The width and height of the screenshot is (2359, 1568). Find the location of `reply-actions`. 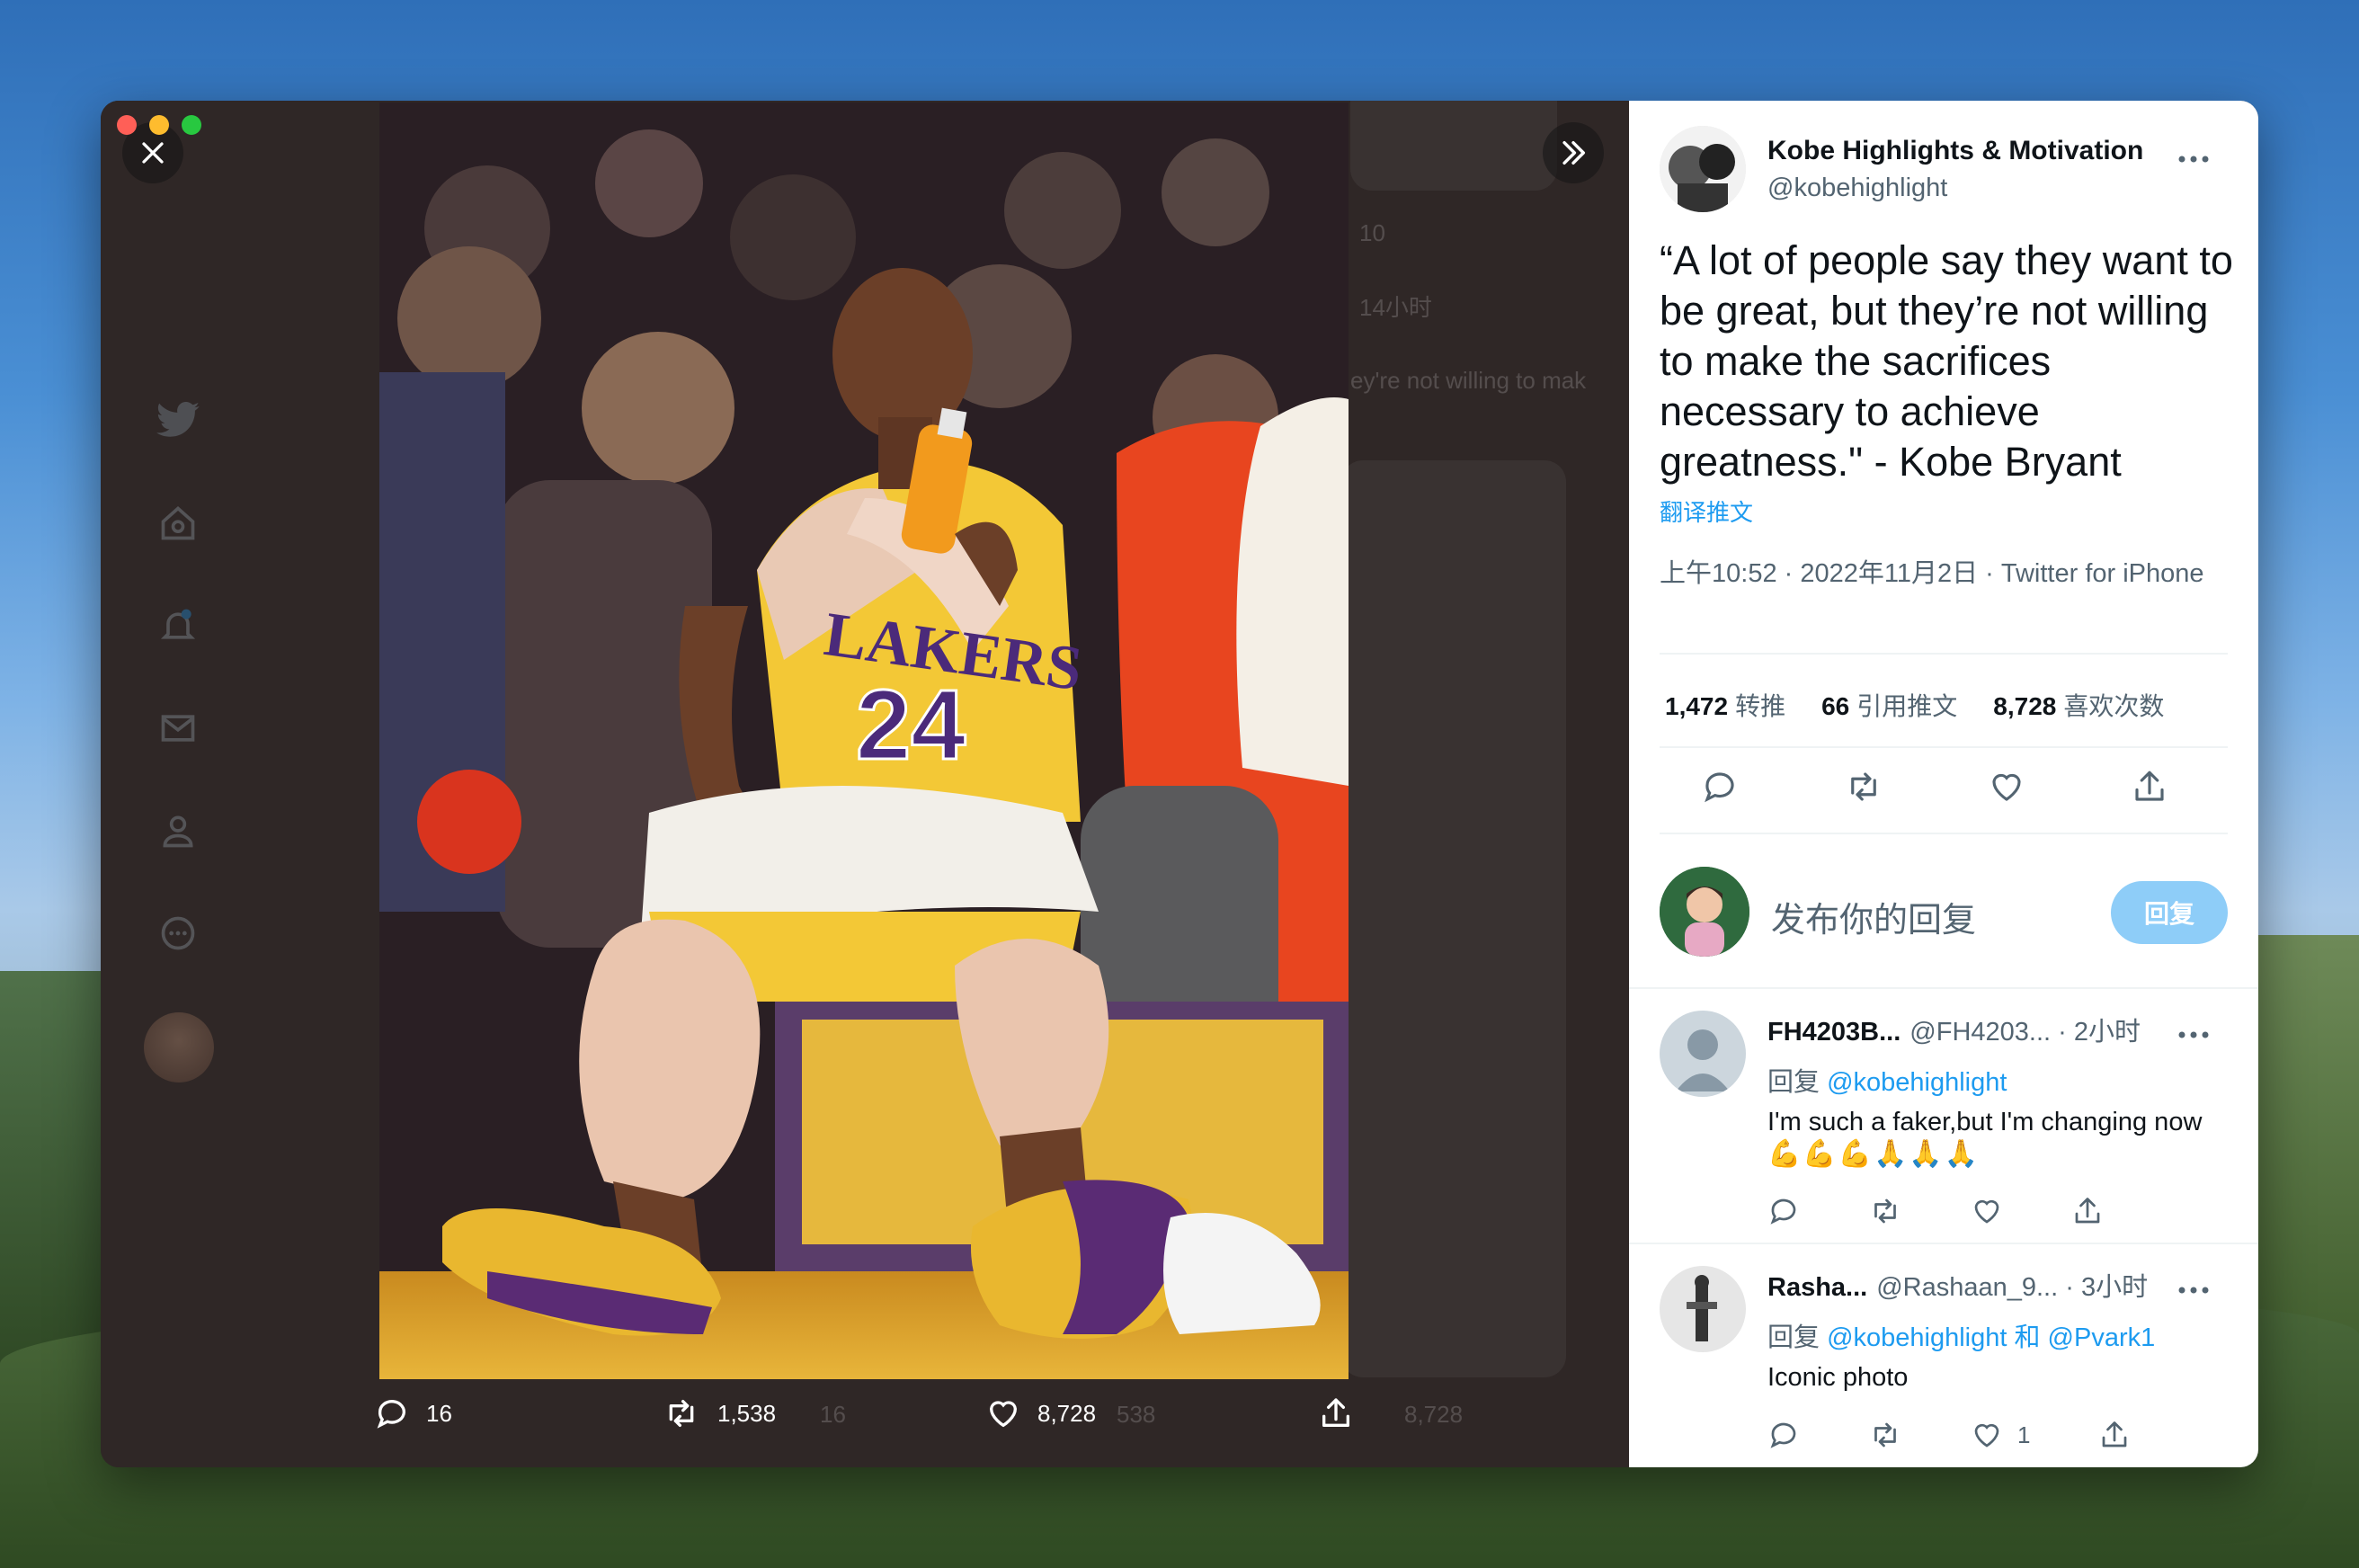

reply-actions is located at coordinates (2001, 1211).